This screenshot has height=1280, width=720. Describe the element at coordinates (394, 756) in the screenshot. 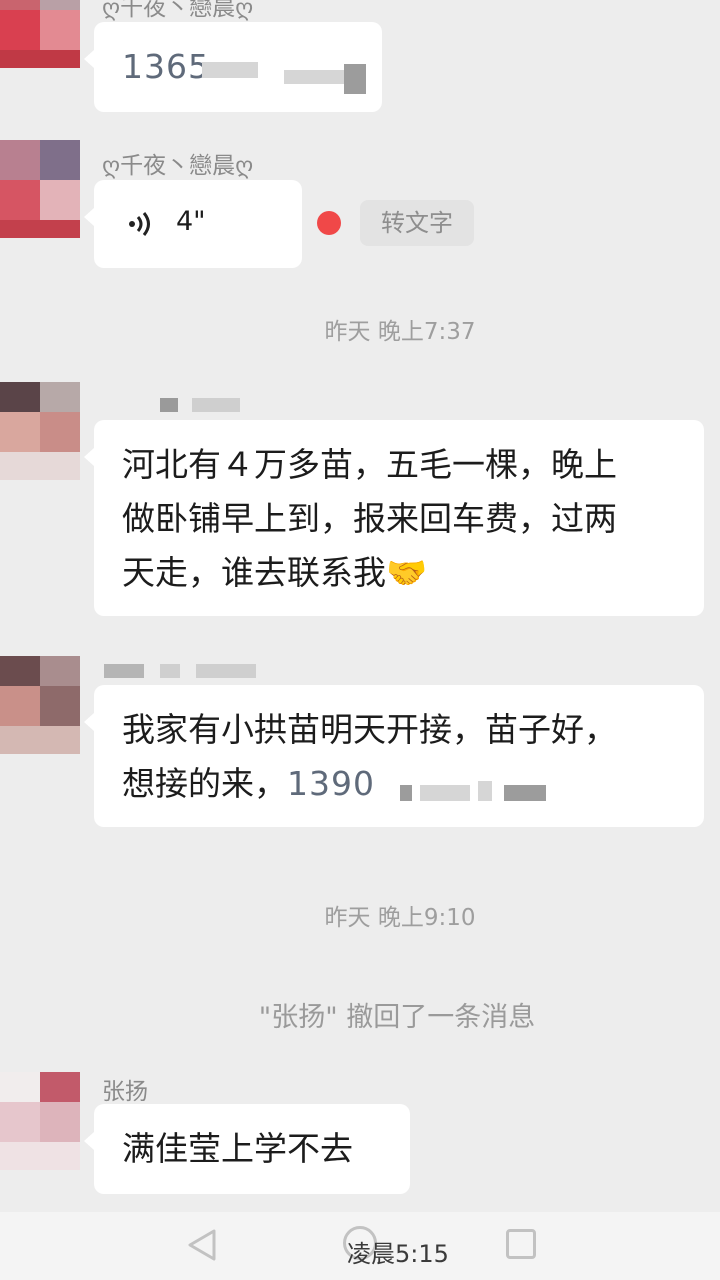

I see `message-bubble: 我家有小拱苗明天开接，苗子好， 想接的来，1390` at that location.